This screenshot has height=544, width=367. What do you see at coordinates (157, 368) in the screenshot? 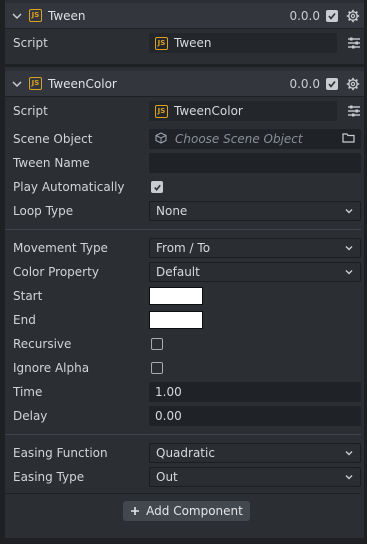
I see `ignore-alpha-checkbox` at bounding box center [157, 368].